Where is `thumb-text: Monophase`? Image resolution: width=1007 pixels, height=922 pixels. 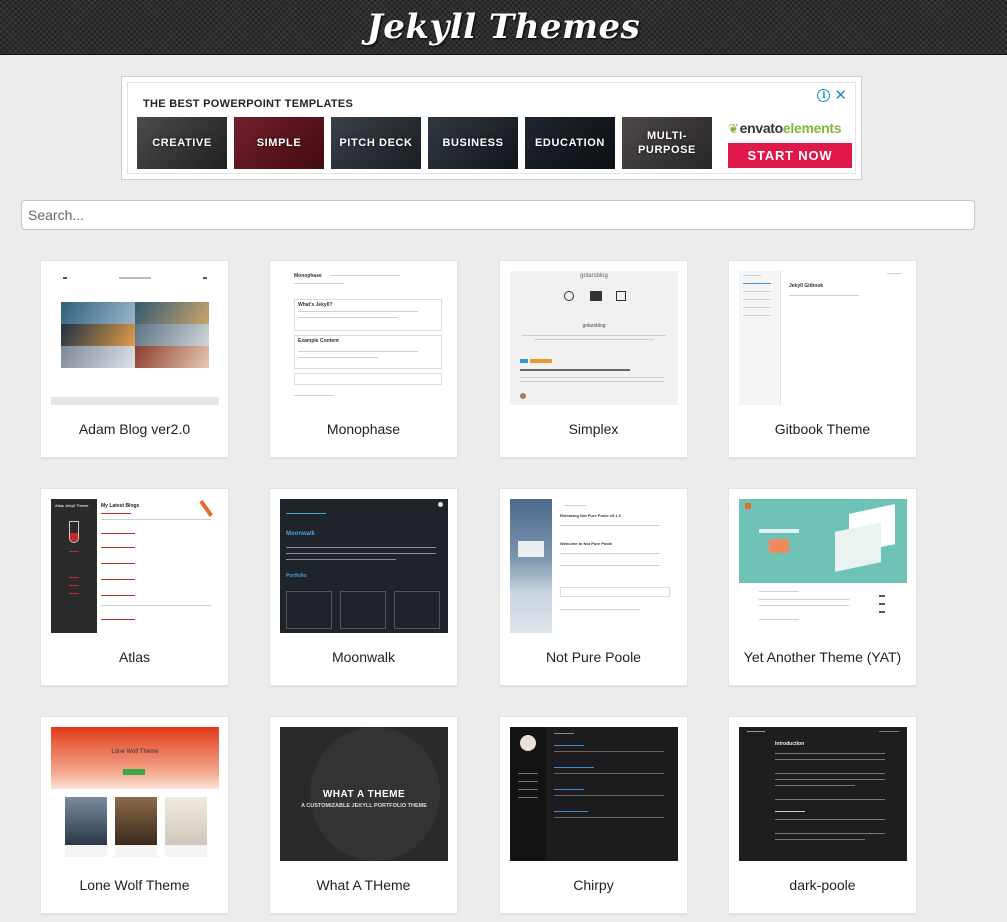
thumb-text: Monophase is located at coordinates (308, 276).